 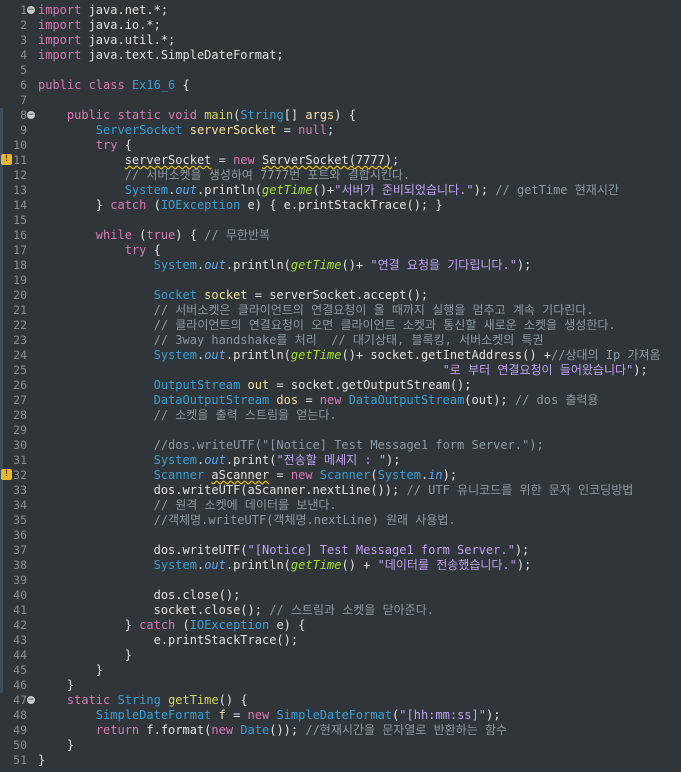 I want to click on code-line: 10 try {, so click(x=340, y=145).